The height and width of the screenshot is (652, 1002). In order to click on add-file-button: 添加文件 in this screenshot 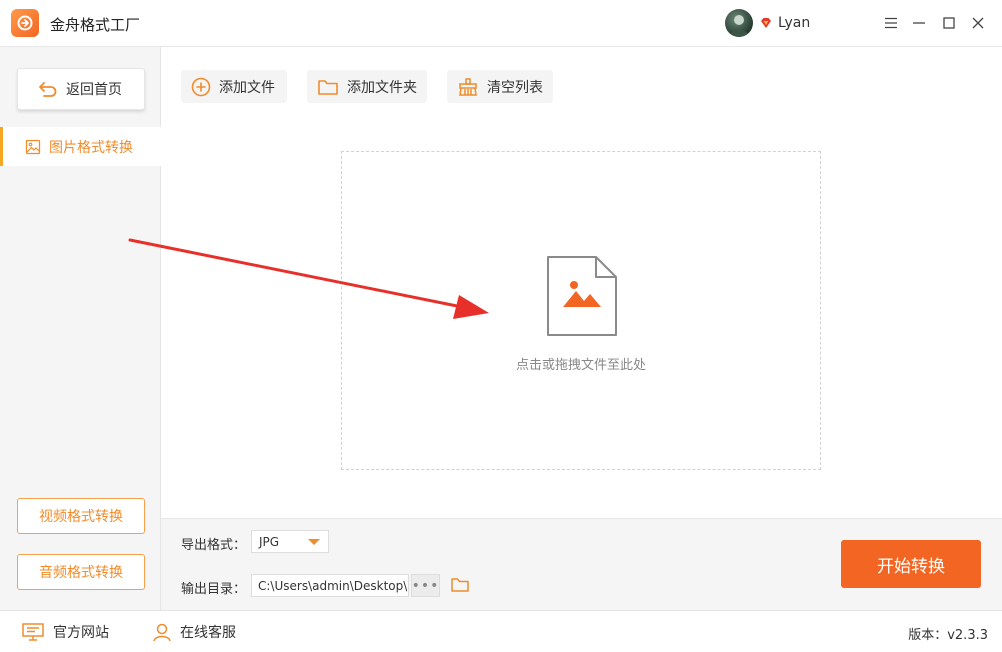, I will do `click(234, 86)`.